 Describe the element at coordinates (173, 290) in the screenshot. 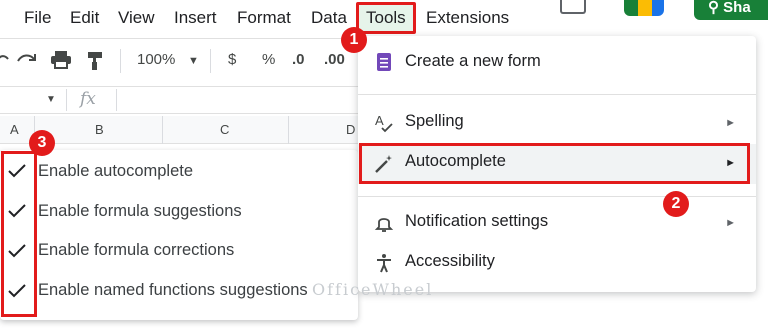

I see `enable-named-functions-suggestions-option: Enable named functions suggestions` at that location.